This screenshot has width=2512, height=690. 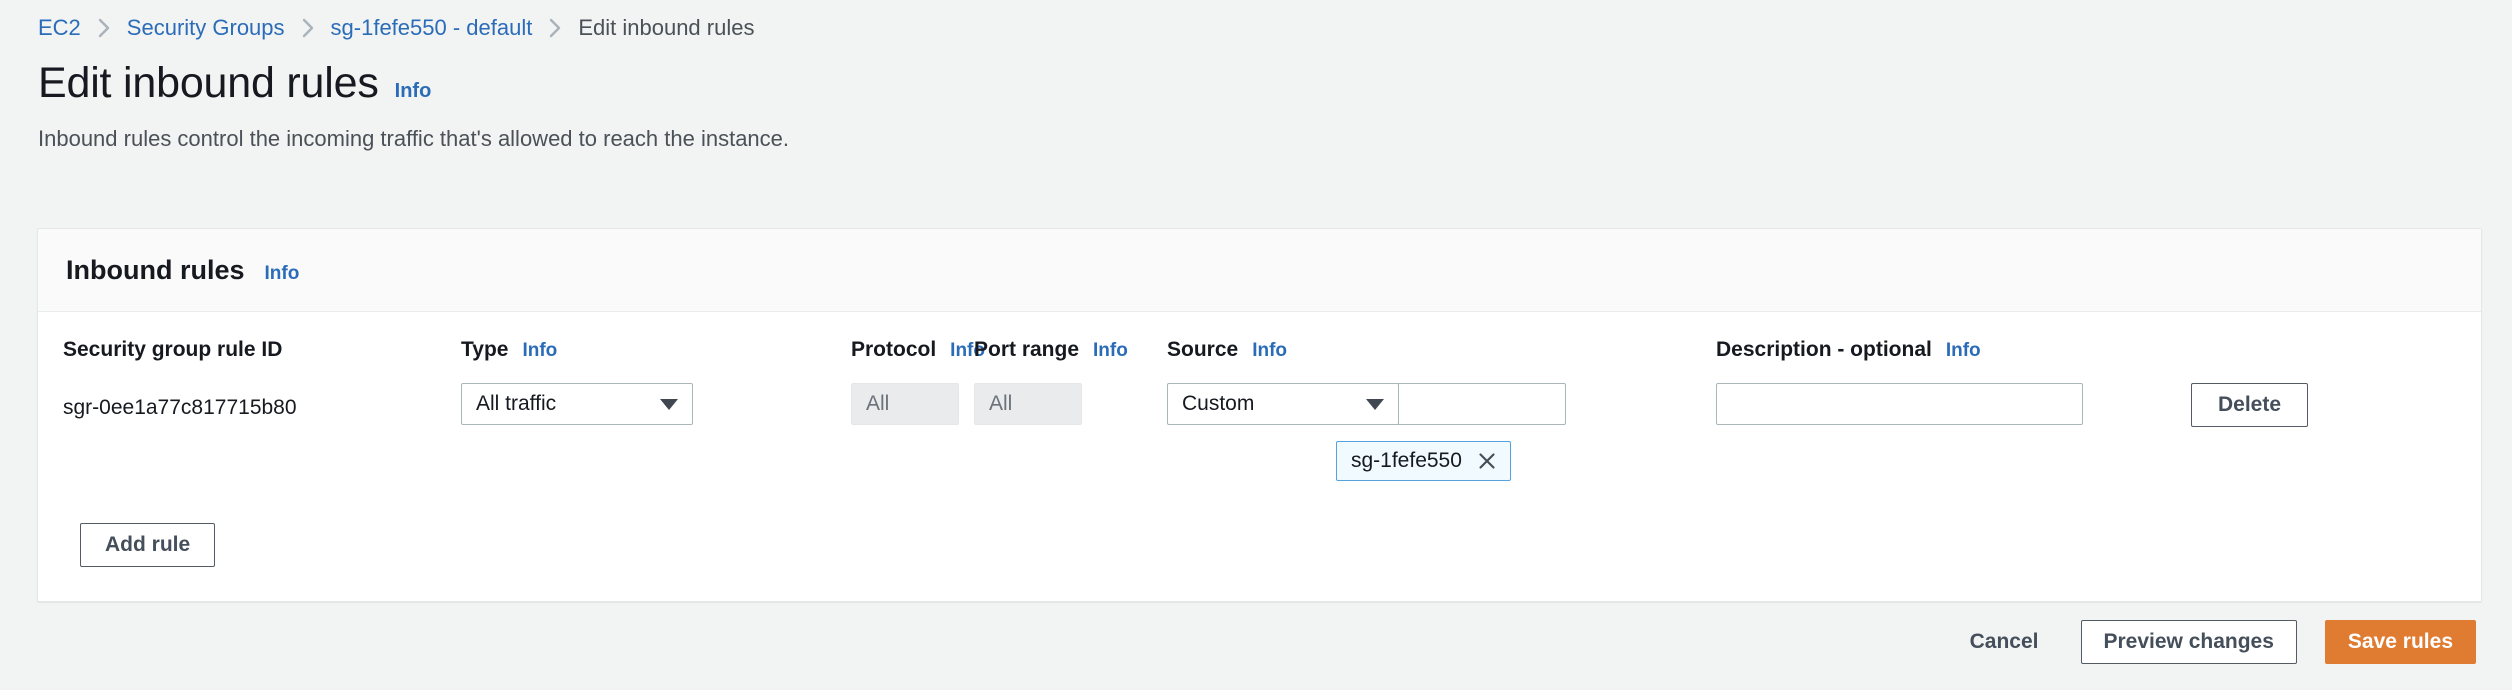 What do you see at coordinates (1070, 430) in the screenshot?
I see `port-range-cell: All` at bounding box center [1070, 430].